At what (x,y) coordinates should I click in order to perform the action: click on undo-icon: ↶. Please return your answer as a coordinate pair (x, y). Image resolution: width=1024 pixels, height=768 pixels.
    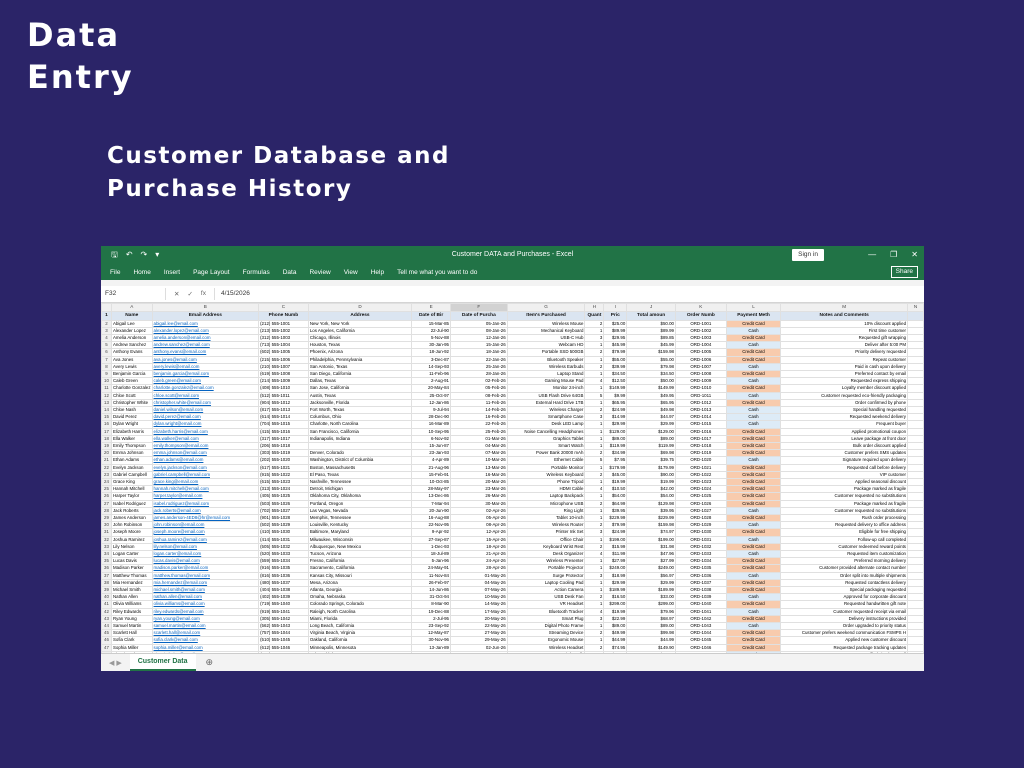
    Looking at the image, I should click on (129, 255).